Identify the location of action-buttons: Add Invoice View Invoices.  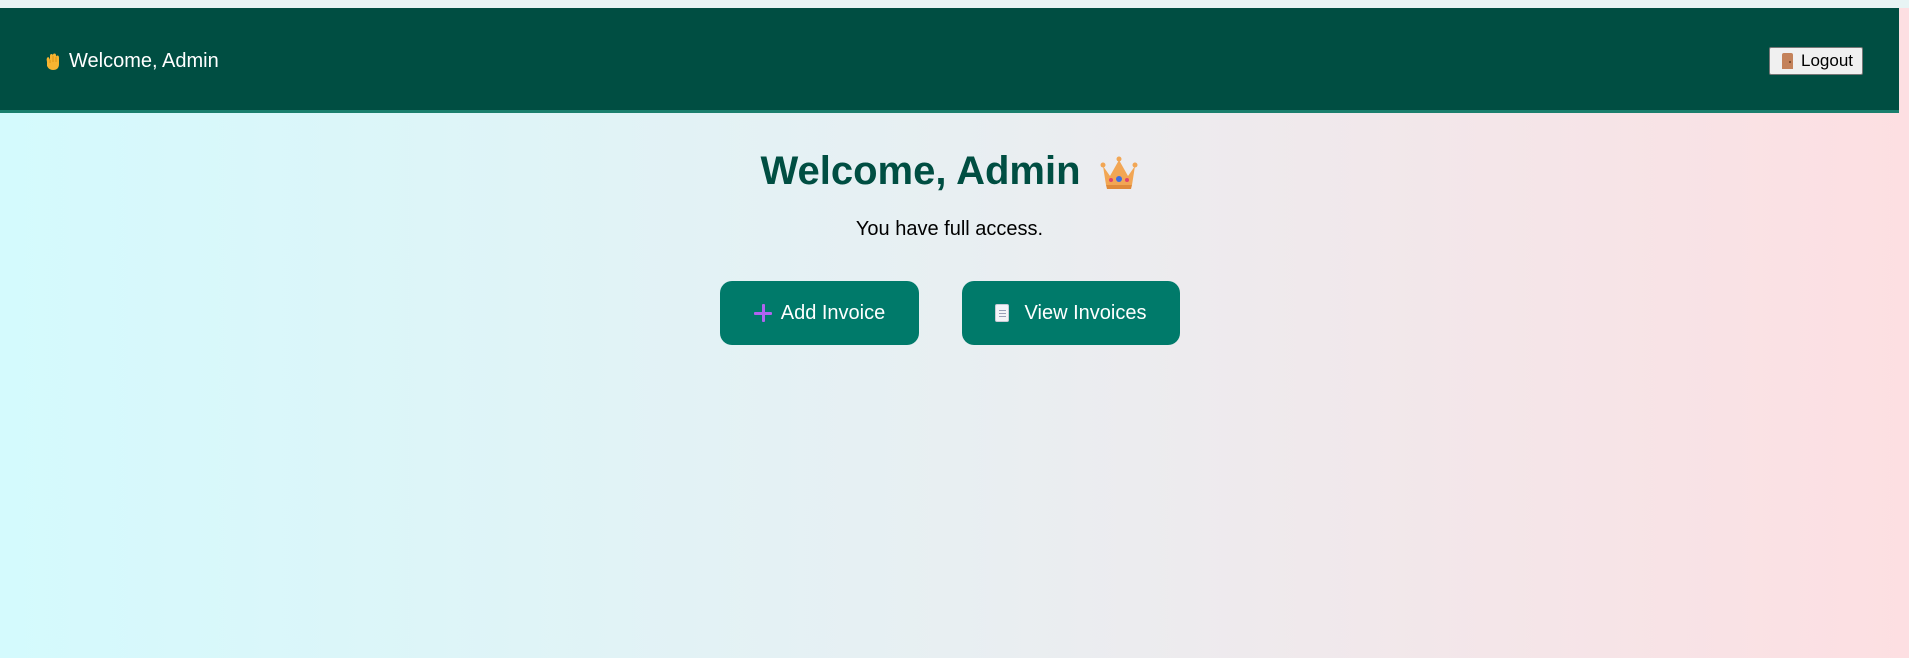
(949, 313).